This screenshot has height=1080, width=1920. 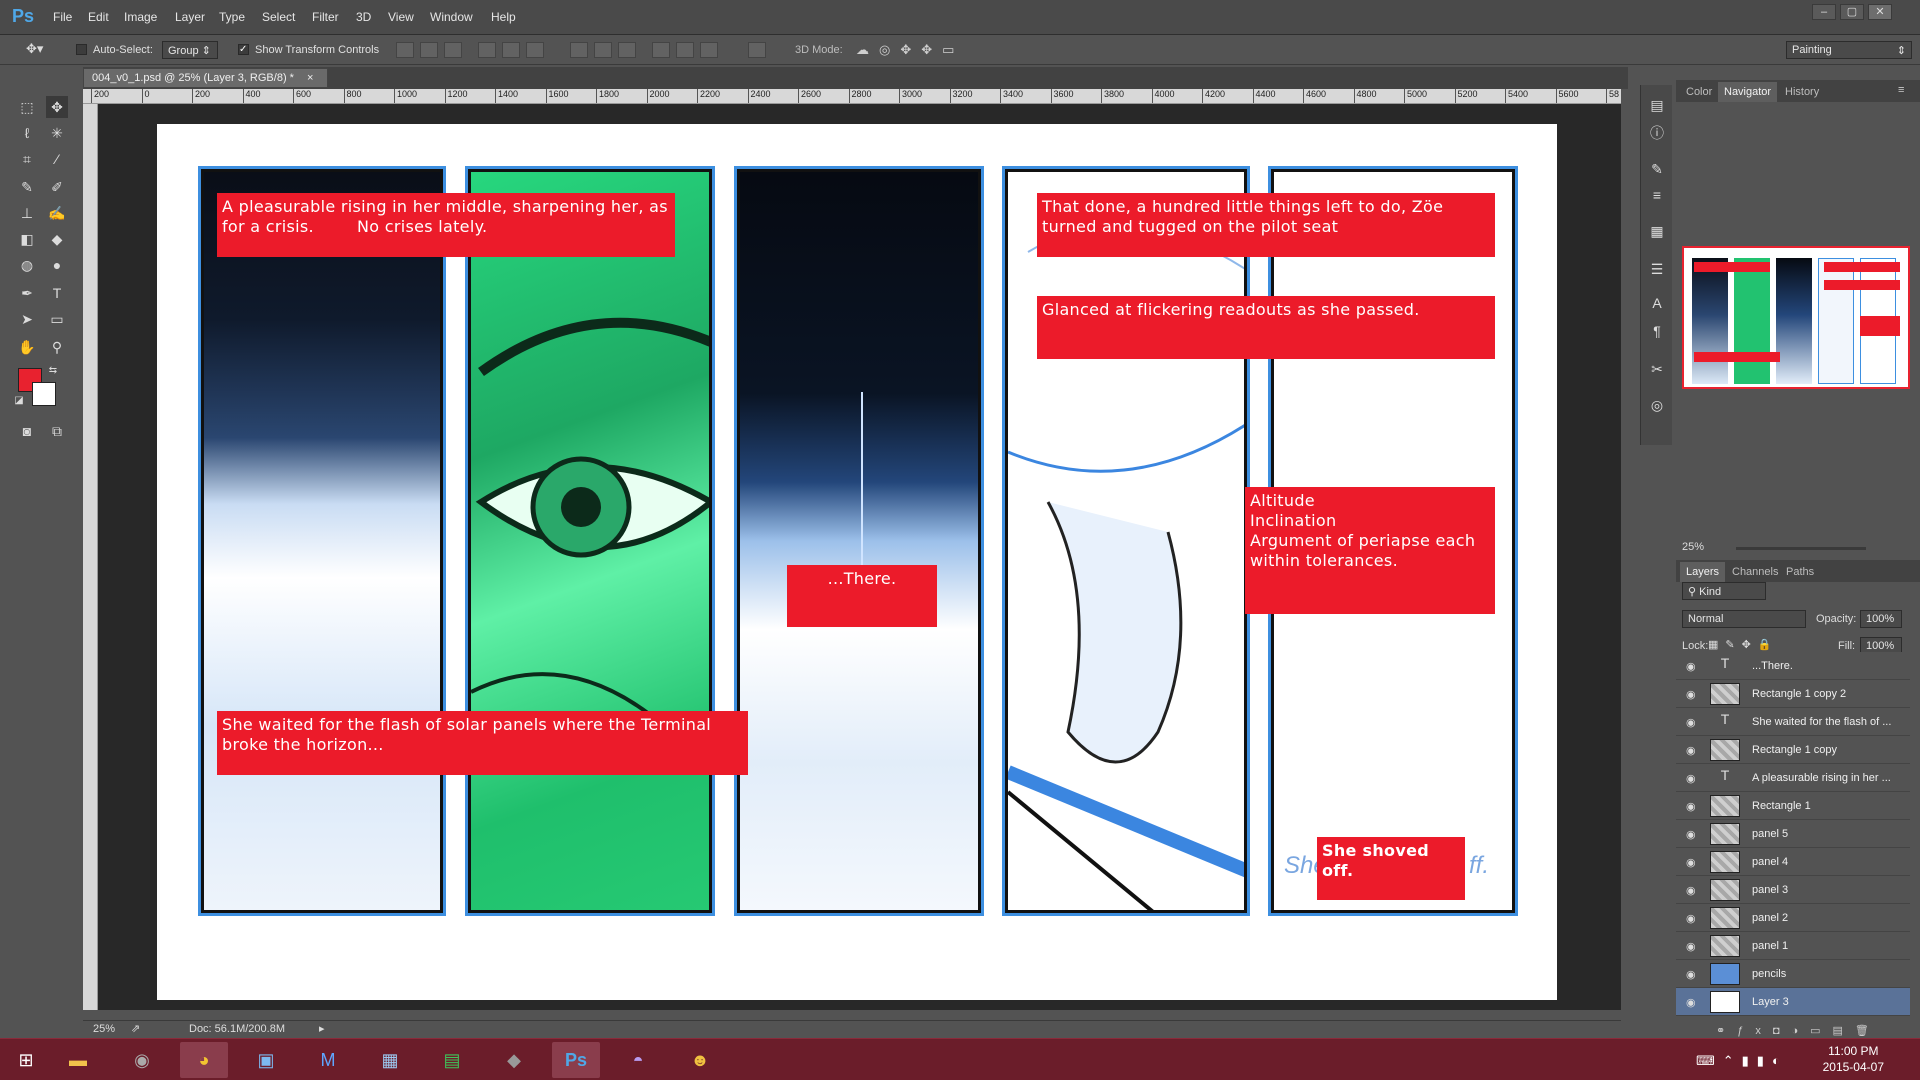 What do you see at coordinates (1657, 133) in the screenshot?
I see `info-icon: ⓘ` at bounding box center [1657, 133].